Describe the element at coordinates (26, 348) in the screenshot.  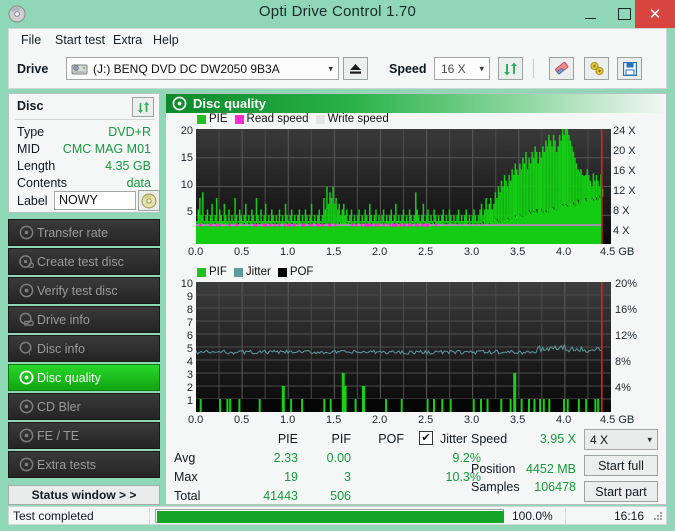
I see `disc-info-icon: i` at that location.